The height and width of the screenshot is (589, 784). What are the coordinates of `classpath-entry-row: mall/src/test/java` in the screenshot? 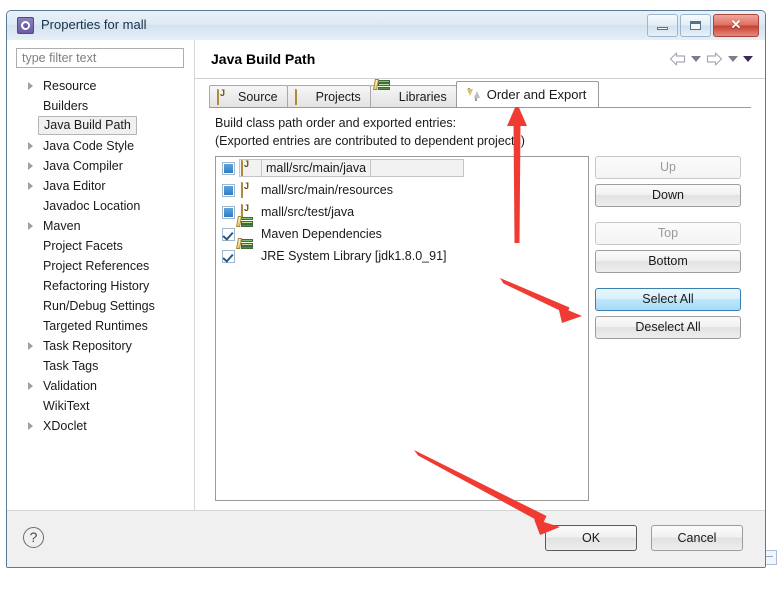 It's located at (402, 212).